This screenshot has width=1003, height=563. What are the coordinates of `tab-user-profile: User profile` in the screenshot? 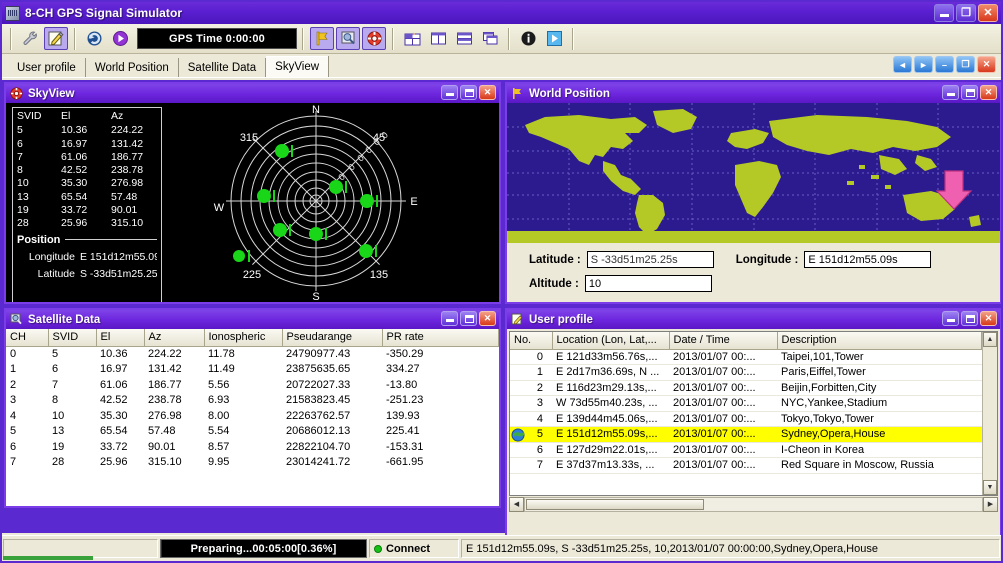 It's located at (47, 67).